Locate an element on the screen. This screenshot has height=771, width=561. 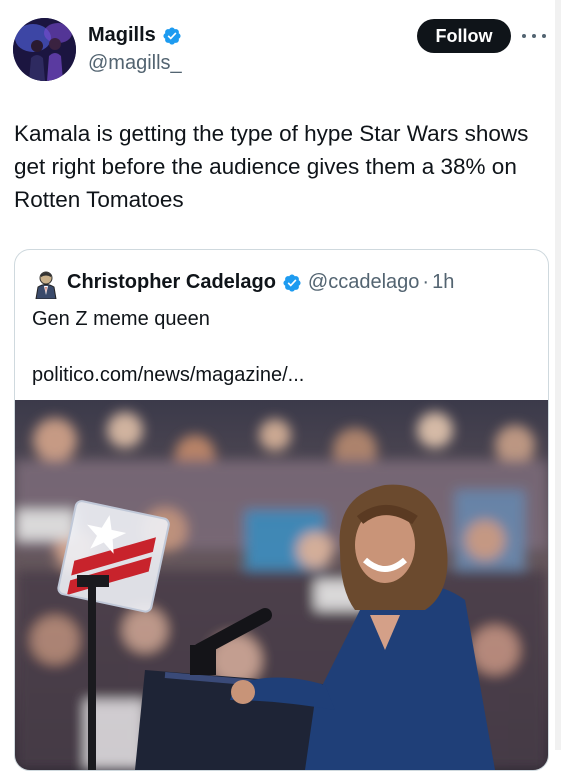
author-avatar is located at coordinates (44, 49).